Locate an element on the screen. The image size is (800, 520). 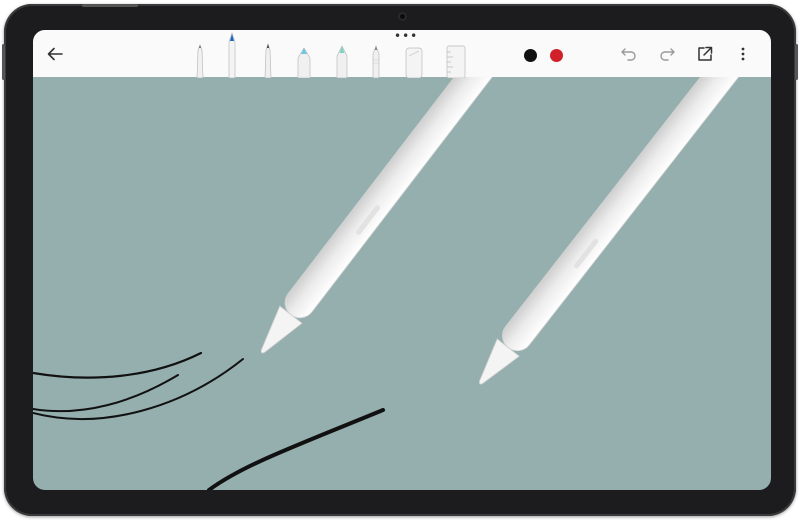
redo-icon is located at coordinates (667, 54).